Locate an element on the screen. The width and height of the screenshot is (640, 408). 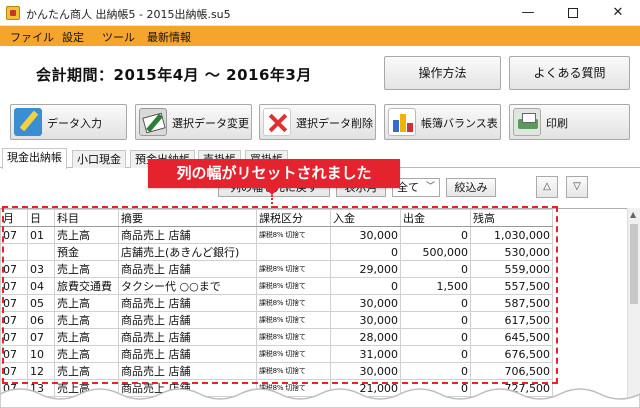
balance-sheet-label: 帳簿バランス表 is located at coordinates (459, 123).